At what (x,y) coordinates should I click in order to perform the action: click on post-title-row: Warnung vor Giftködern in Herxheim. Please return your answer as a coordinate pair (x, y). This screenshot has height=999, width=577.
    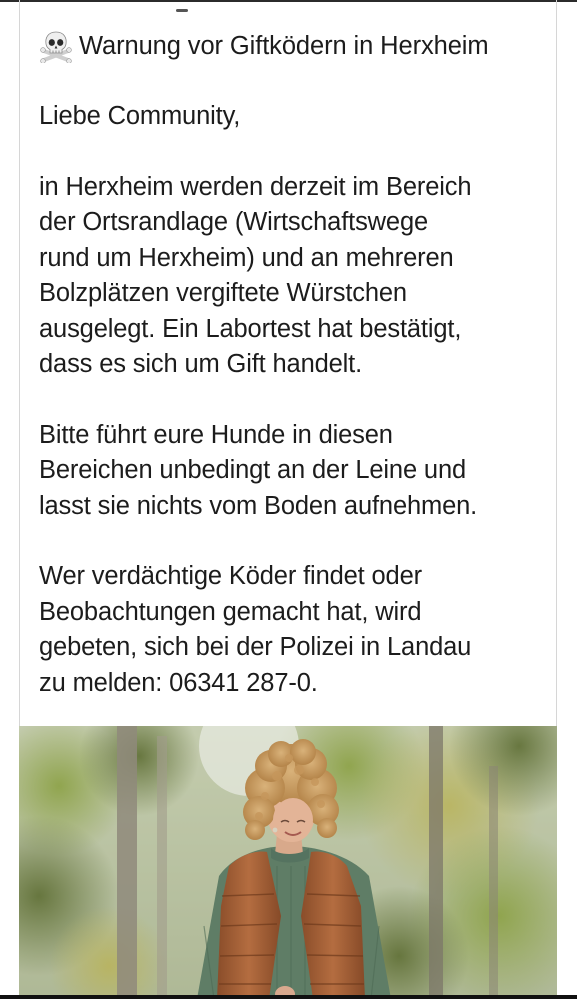
    Looking at the image, I should click on (291, 46).